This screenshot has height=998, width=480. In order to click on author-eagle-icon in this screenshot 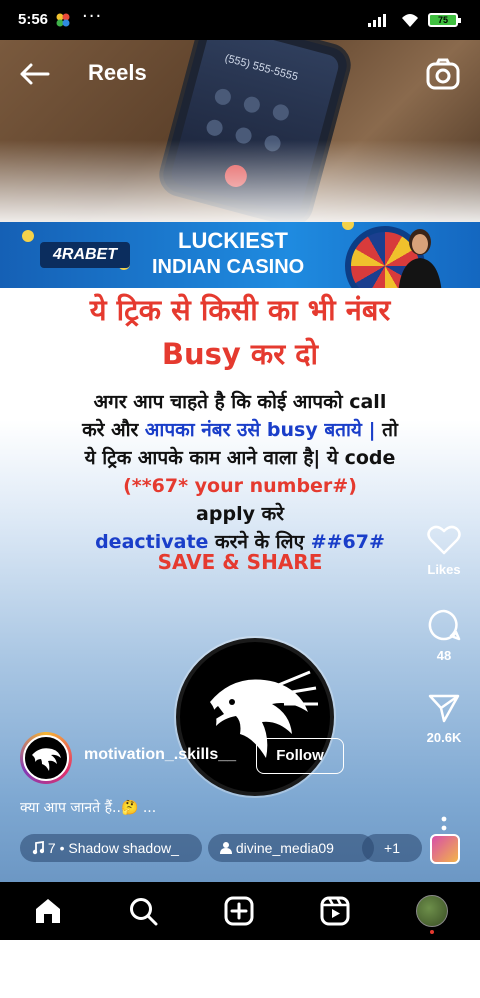, I will do `click(46, 759)`.